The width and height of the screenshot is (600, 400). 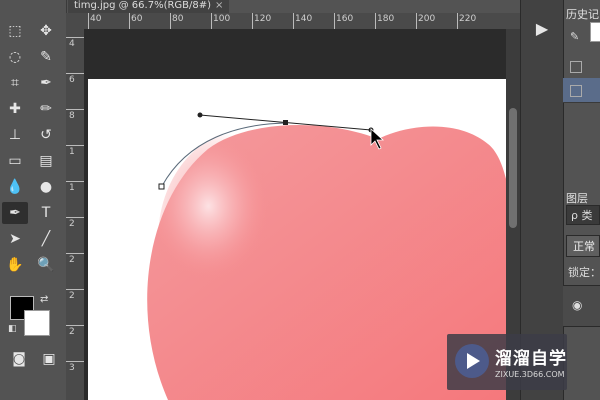 What do you see at coordinates (577, 198) in the screenshot?
I see `tab-layers: 图层` at bounding box center [577, 198].